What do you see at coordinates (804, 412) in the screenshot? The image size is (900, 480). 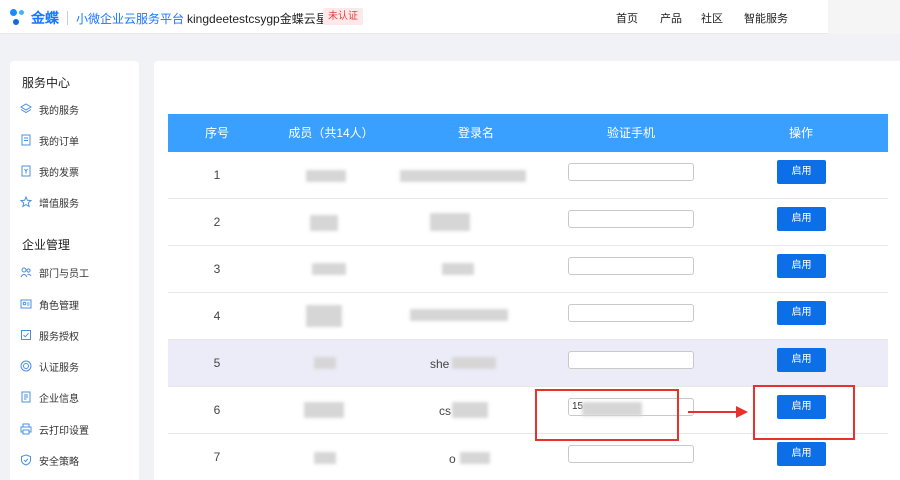 I see `annotation-box-button` at bounding box center [804, 412].